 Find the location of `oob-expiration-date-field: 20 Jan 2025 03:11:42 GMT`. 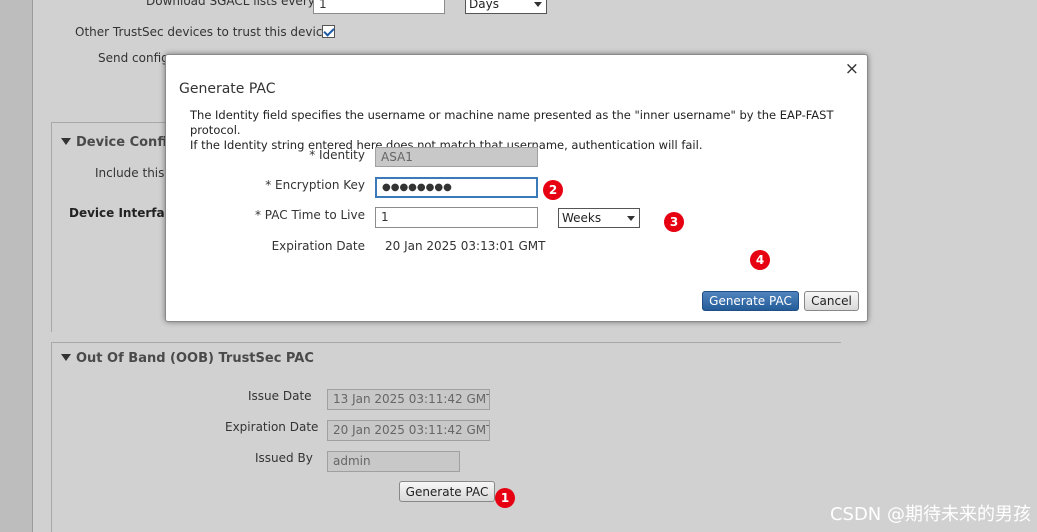

oob-expiration-date-field: 20 Jan 2025 03:11:42 GMT is located at coordinates (408, 430).